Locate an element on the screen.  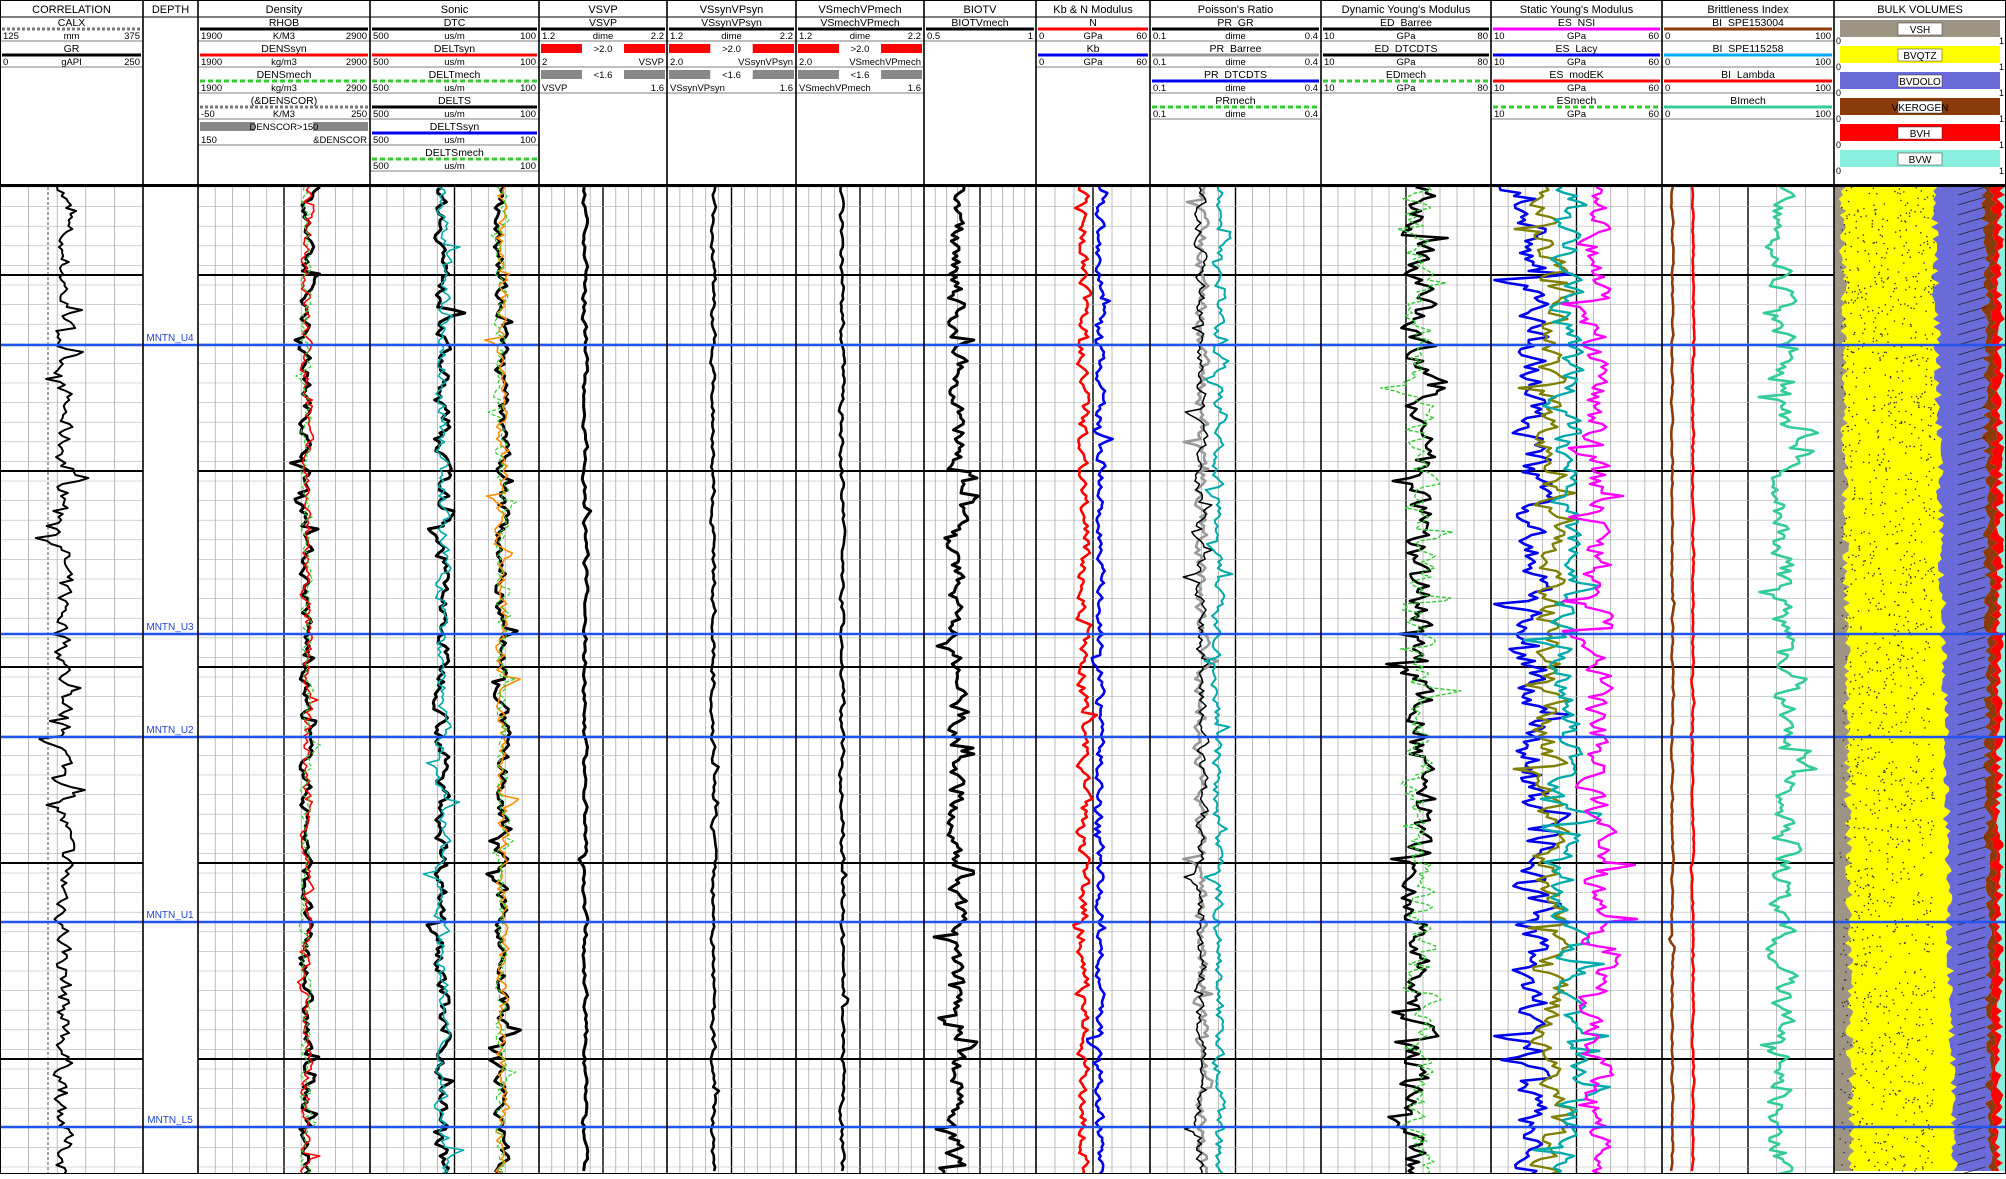
formation-top-label: MNTN_L5 is located at coordinates (170, 1120).